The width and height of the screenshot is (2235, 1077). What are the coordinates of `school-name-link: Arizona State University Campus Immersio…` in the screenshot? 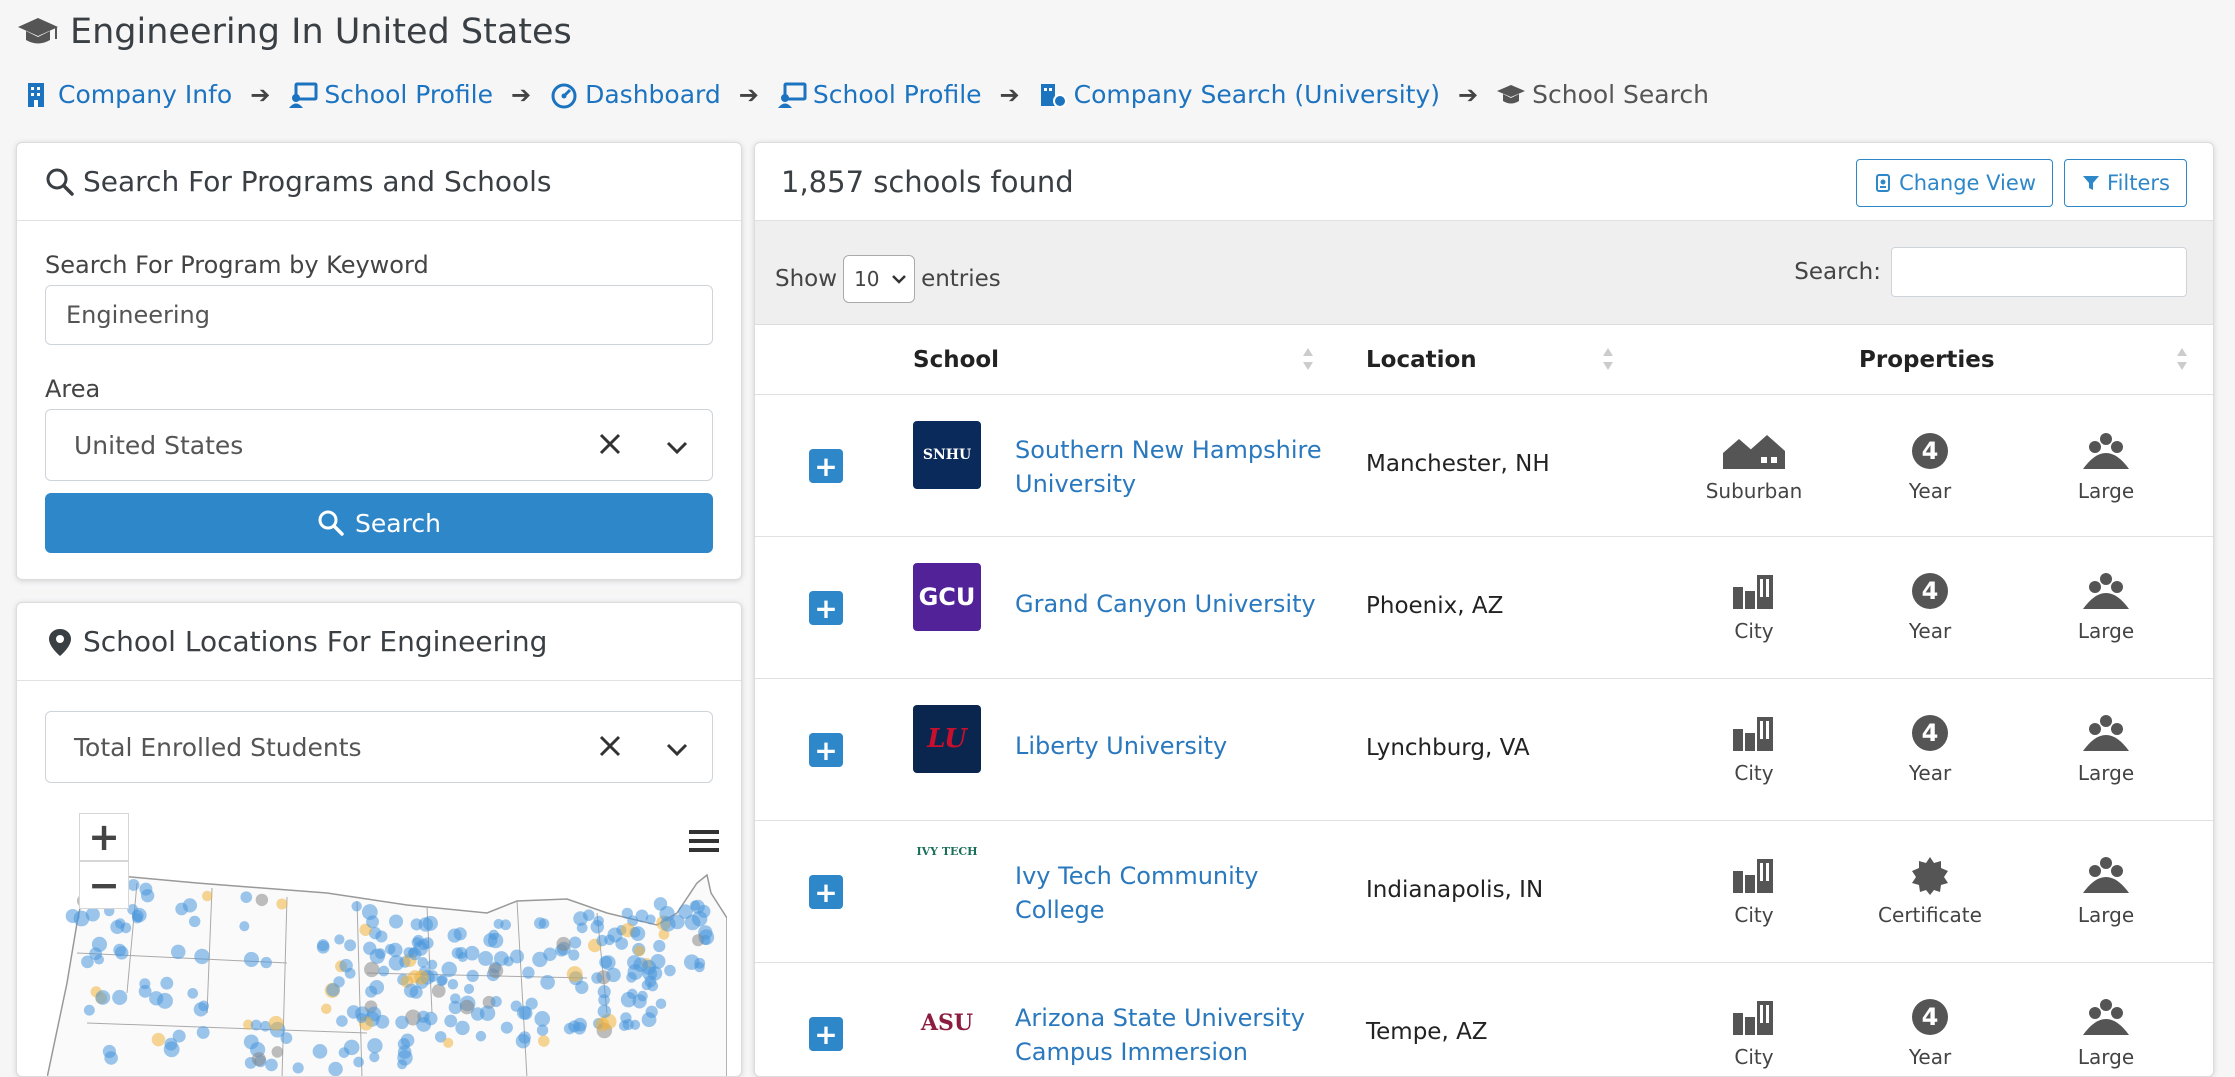 It's located at (1175, 1035).